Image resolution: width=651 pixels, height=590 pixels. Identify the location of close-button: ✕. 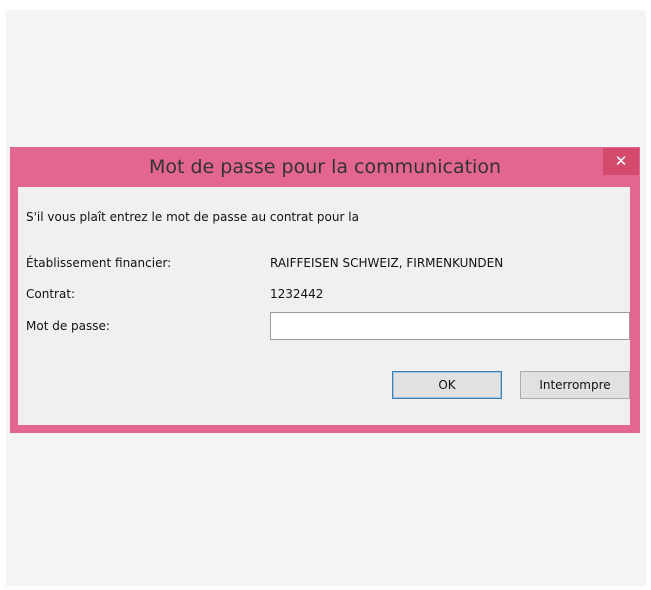
(621, 161).